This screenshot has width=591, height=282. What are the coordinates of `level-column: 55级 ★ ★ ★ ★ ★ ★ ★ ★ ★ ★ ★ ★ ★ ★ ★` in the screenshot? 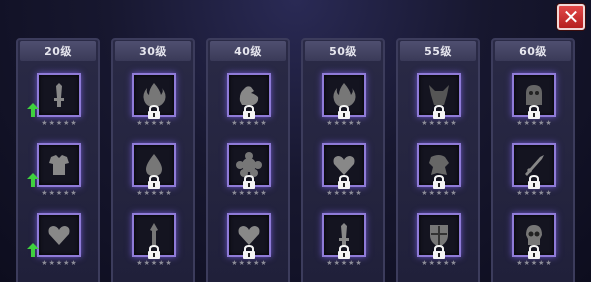 It's located at (438, 160).